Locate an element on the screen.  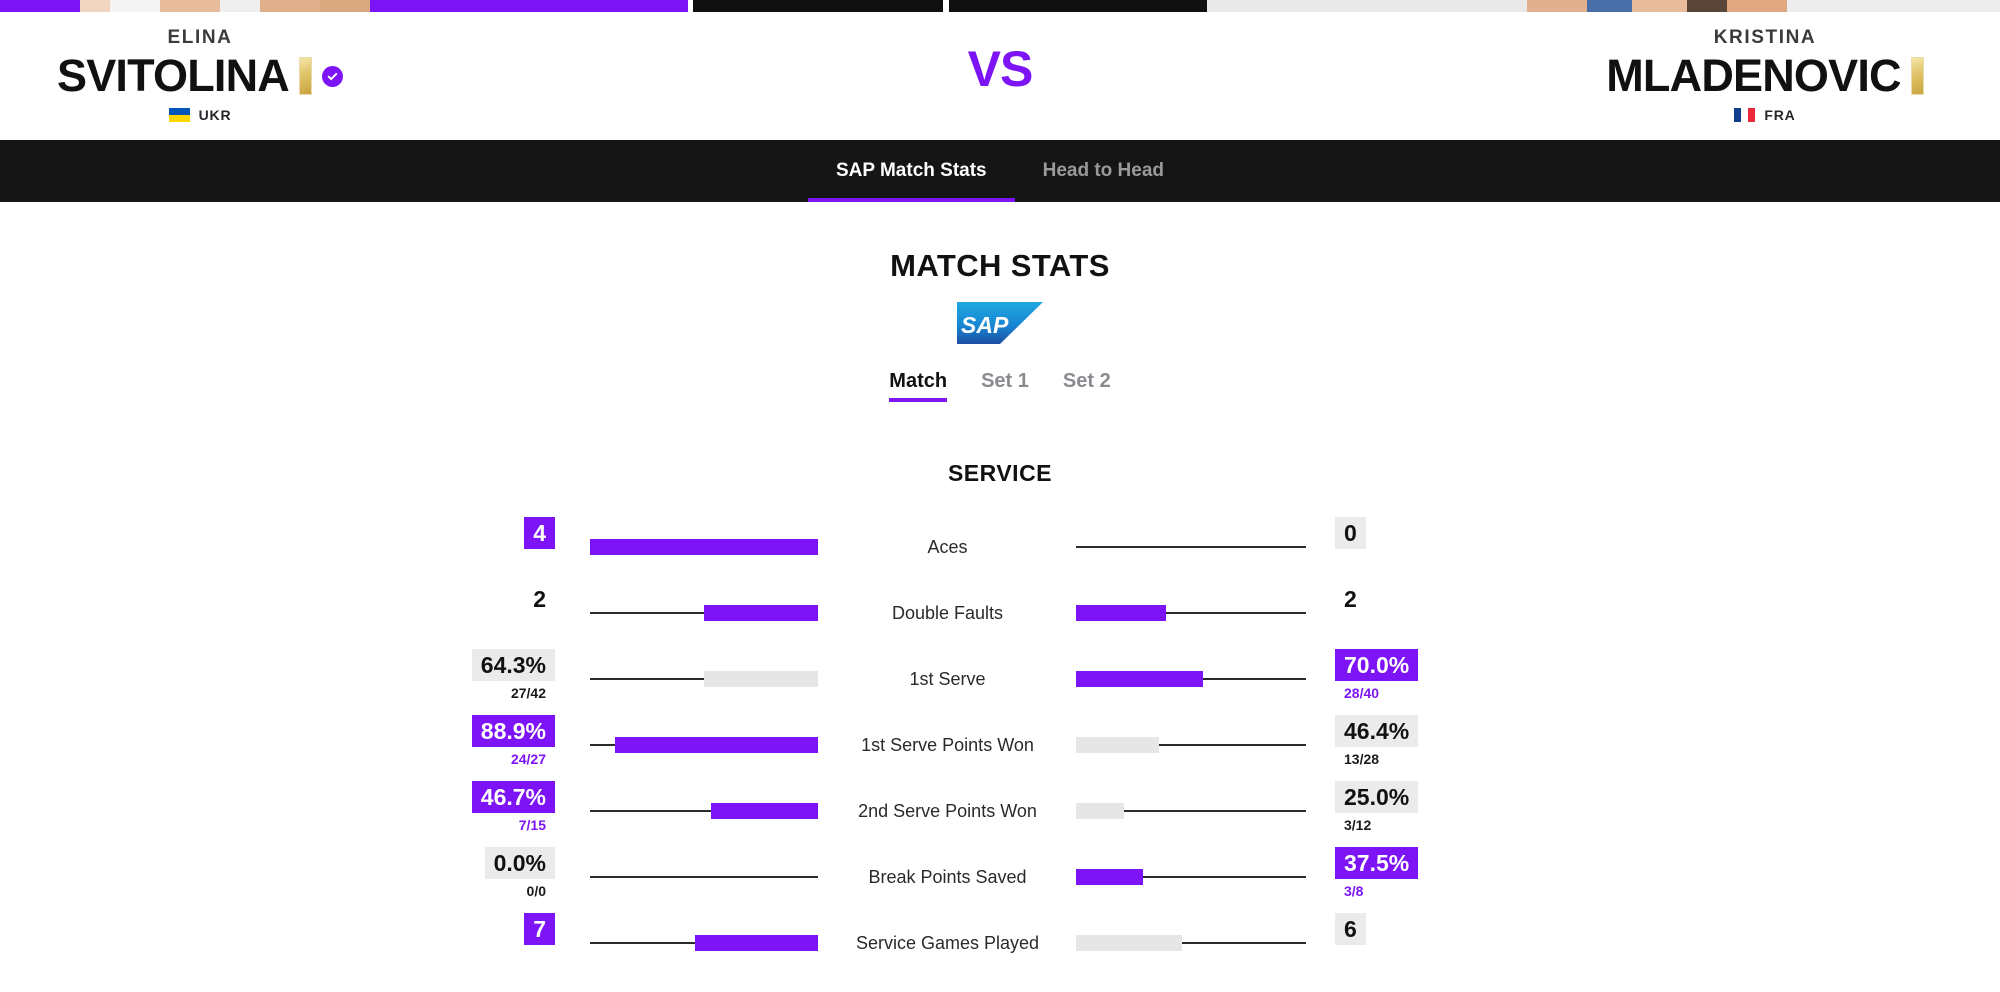
stat-value-left: 88.9% 24/27 is located at coordinates (480, 741).